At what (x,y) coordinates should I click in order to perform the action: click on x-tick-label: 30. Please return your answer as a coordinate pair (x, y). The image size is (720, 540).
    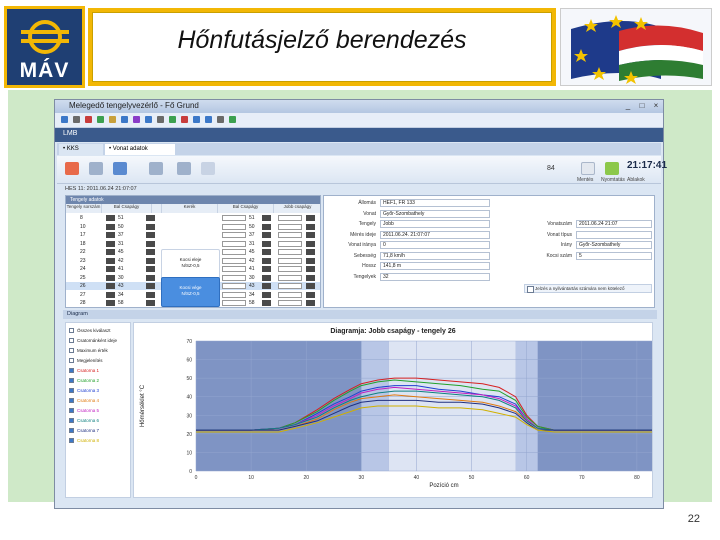
    Looking at the image, I should click on (362, 478).